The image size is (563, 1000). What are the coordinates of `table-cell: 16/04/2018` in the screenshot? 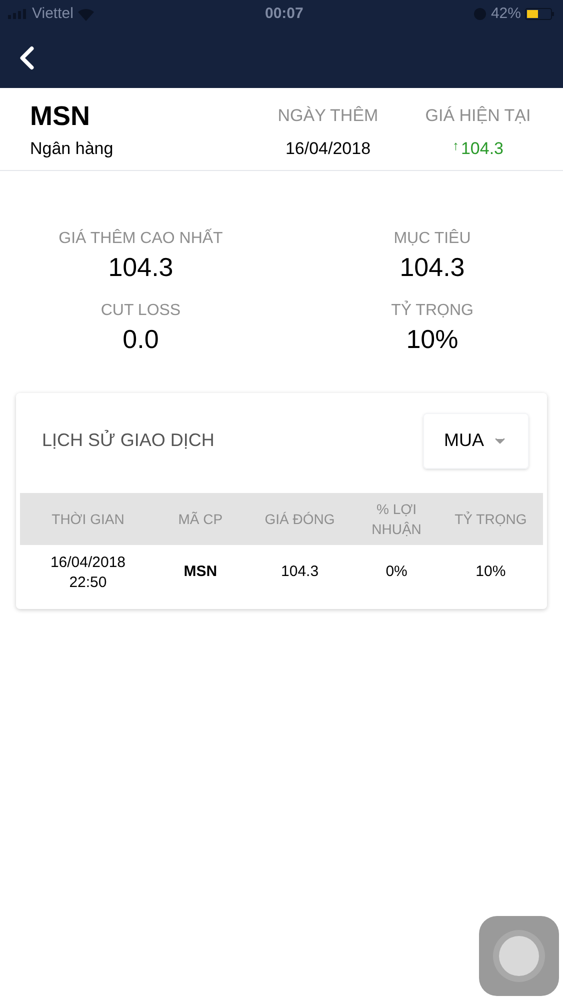 It's located at (88, 562).